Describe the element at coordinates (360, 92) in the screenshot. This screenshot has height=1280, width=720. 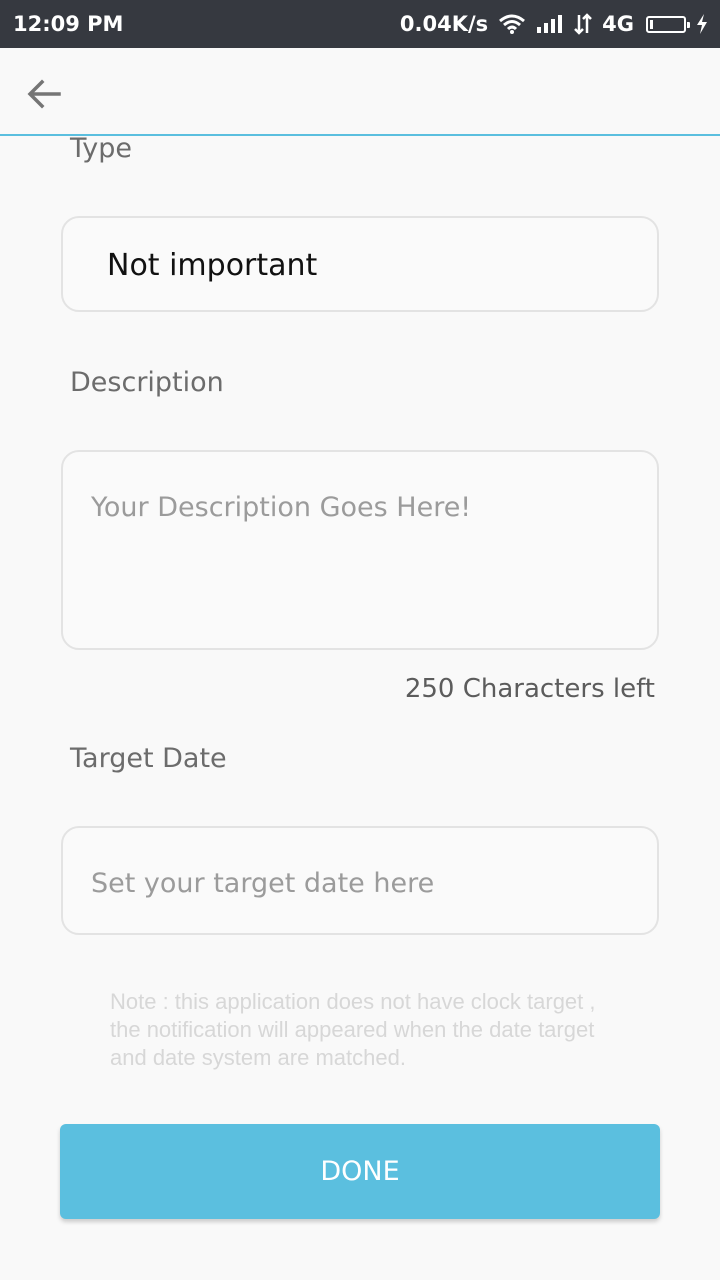
I see `app-bar` at that location.